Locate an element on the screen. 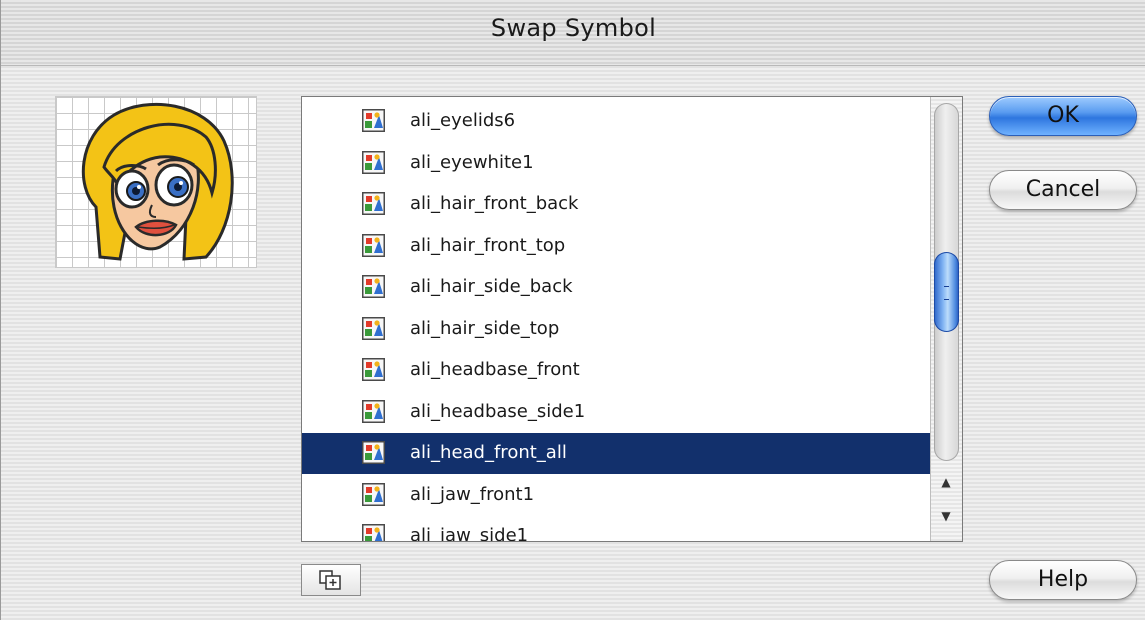 The height and width of the screenshot is (620, 1145). symbol-name: ali_head_front_all is located at coordinates (488, 452).